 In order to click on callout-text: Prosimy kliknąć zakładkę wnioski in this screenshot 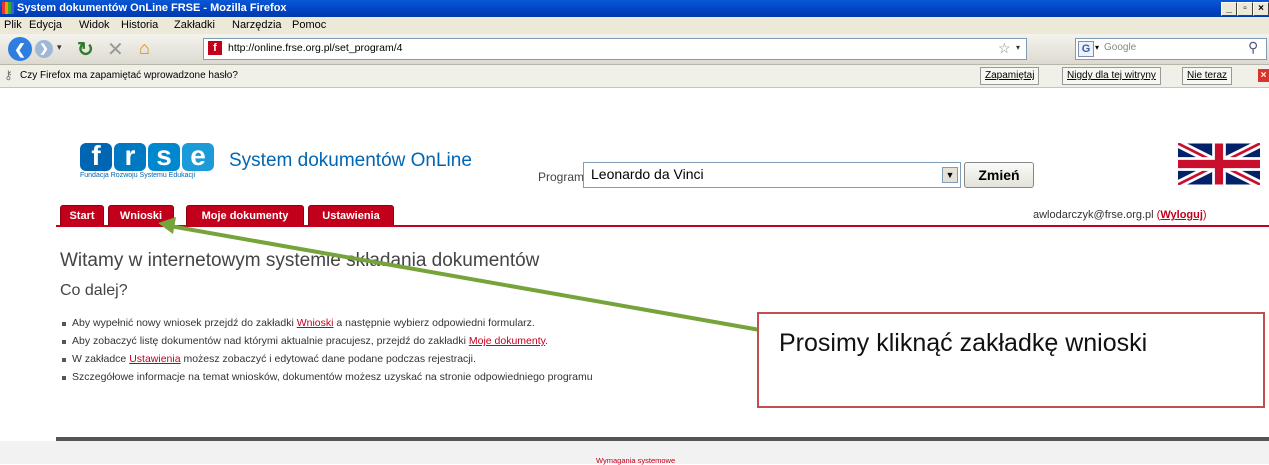, I will do `click(963, 343)`.